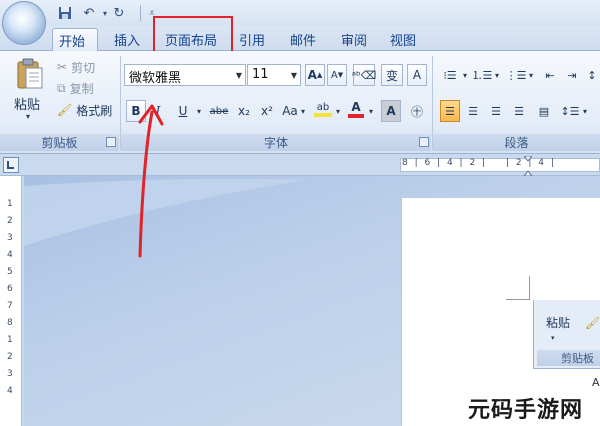 The height and width of the screenshot is (426, 600). What do you see at coordinates (424, 142) in the screenshot?
I see `font-launcher-icon` at bounding box center [424, 142].